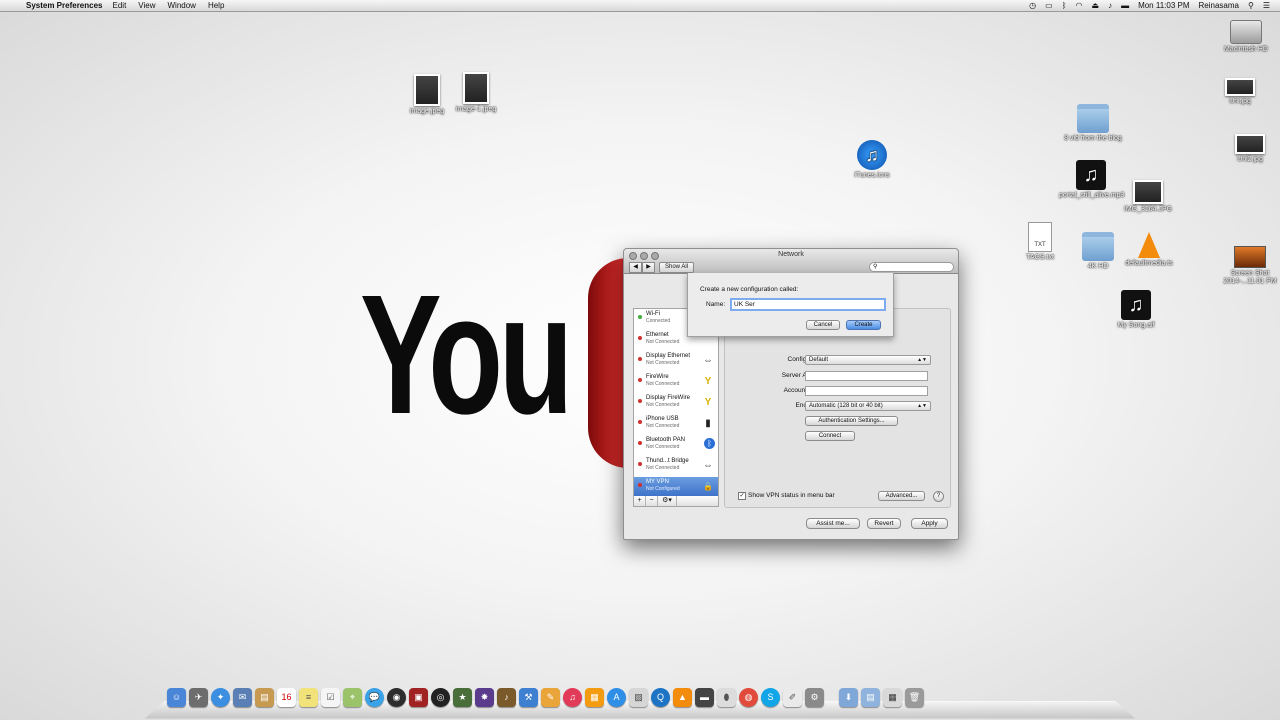  Describe the element at coordinates (220, 697) in the screenshot. I see `safari-icon: ✦` at that location.